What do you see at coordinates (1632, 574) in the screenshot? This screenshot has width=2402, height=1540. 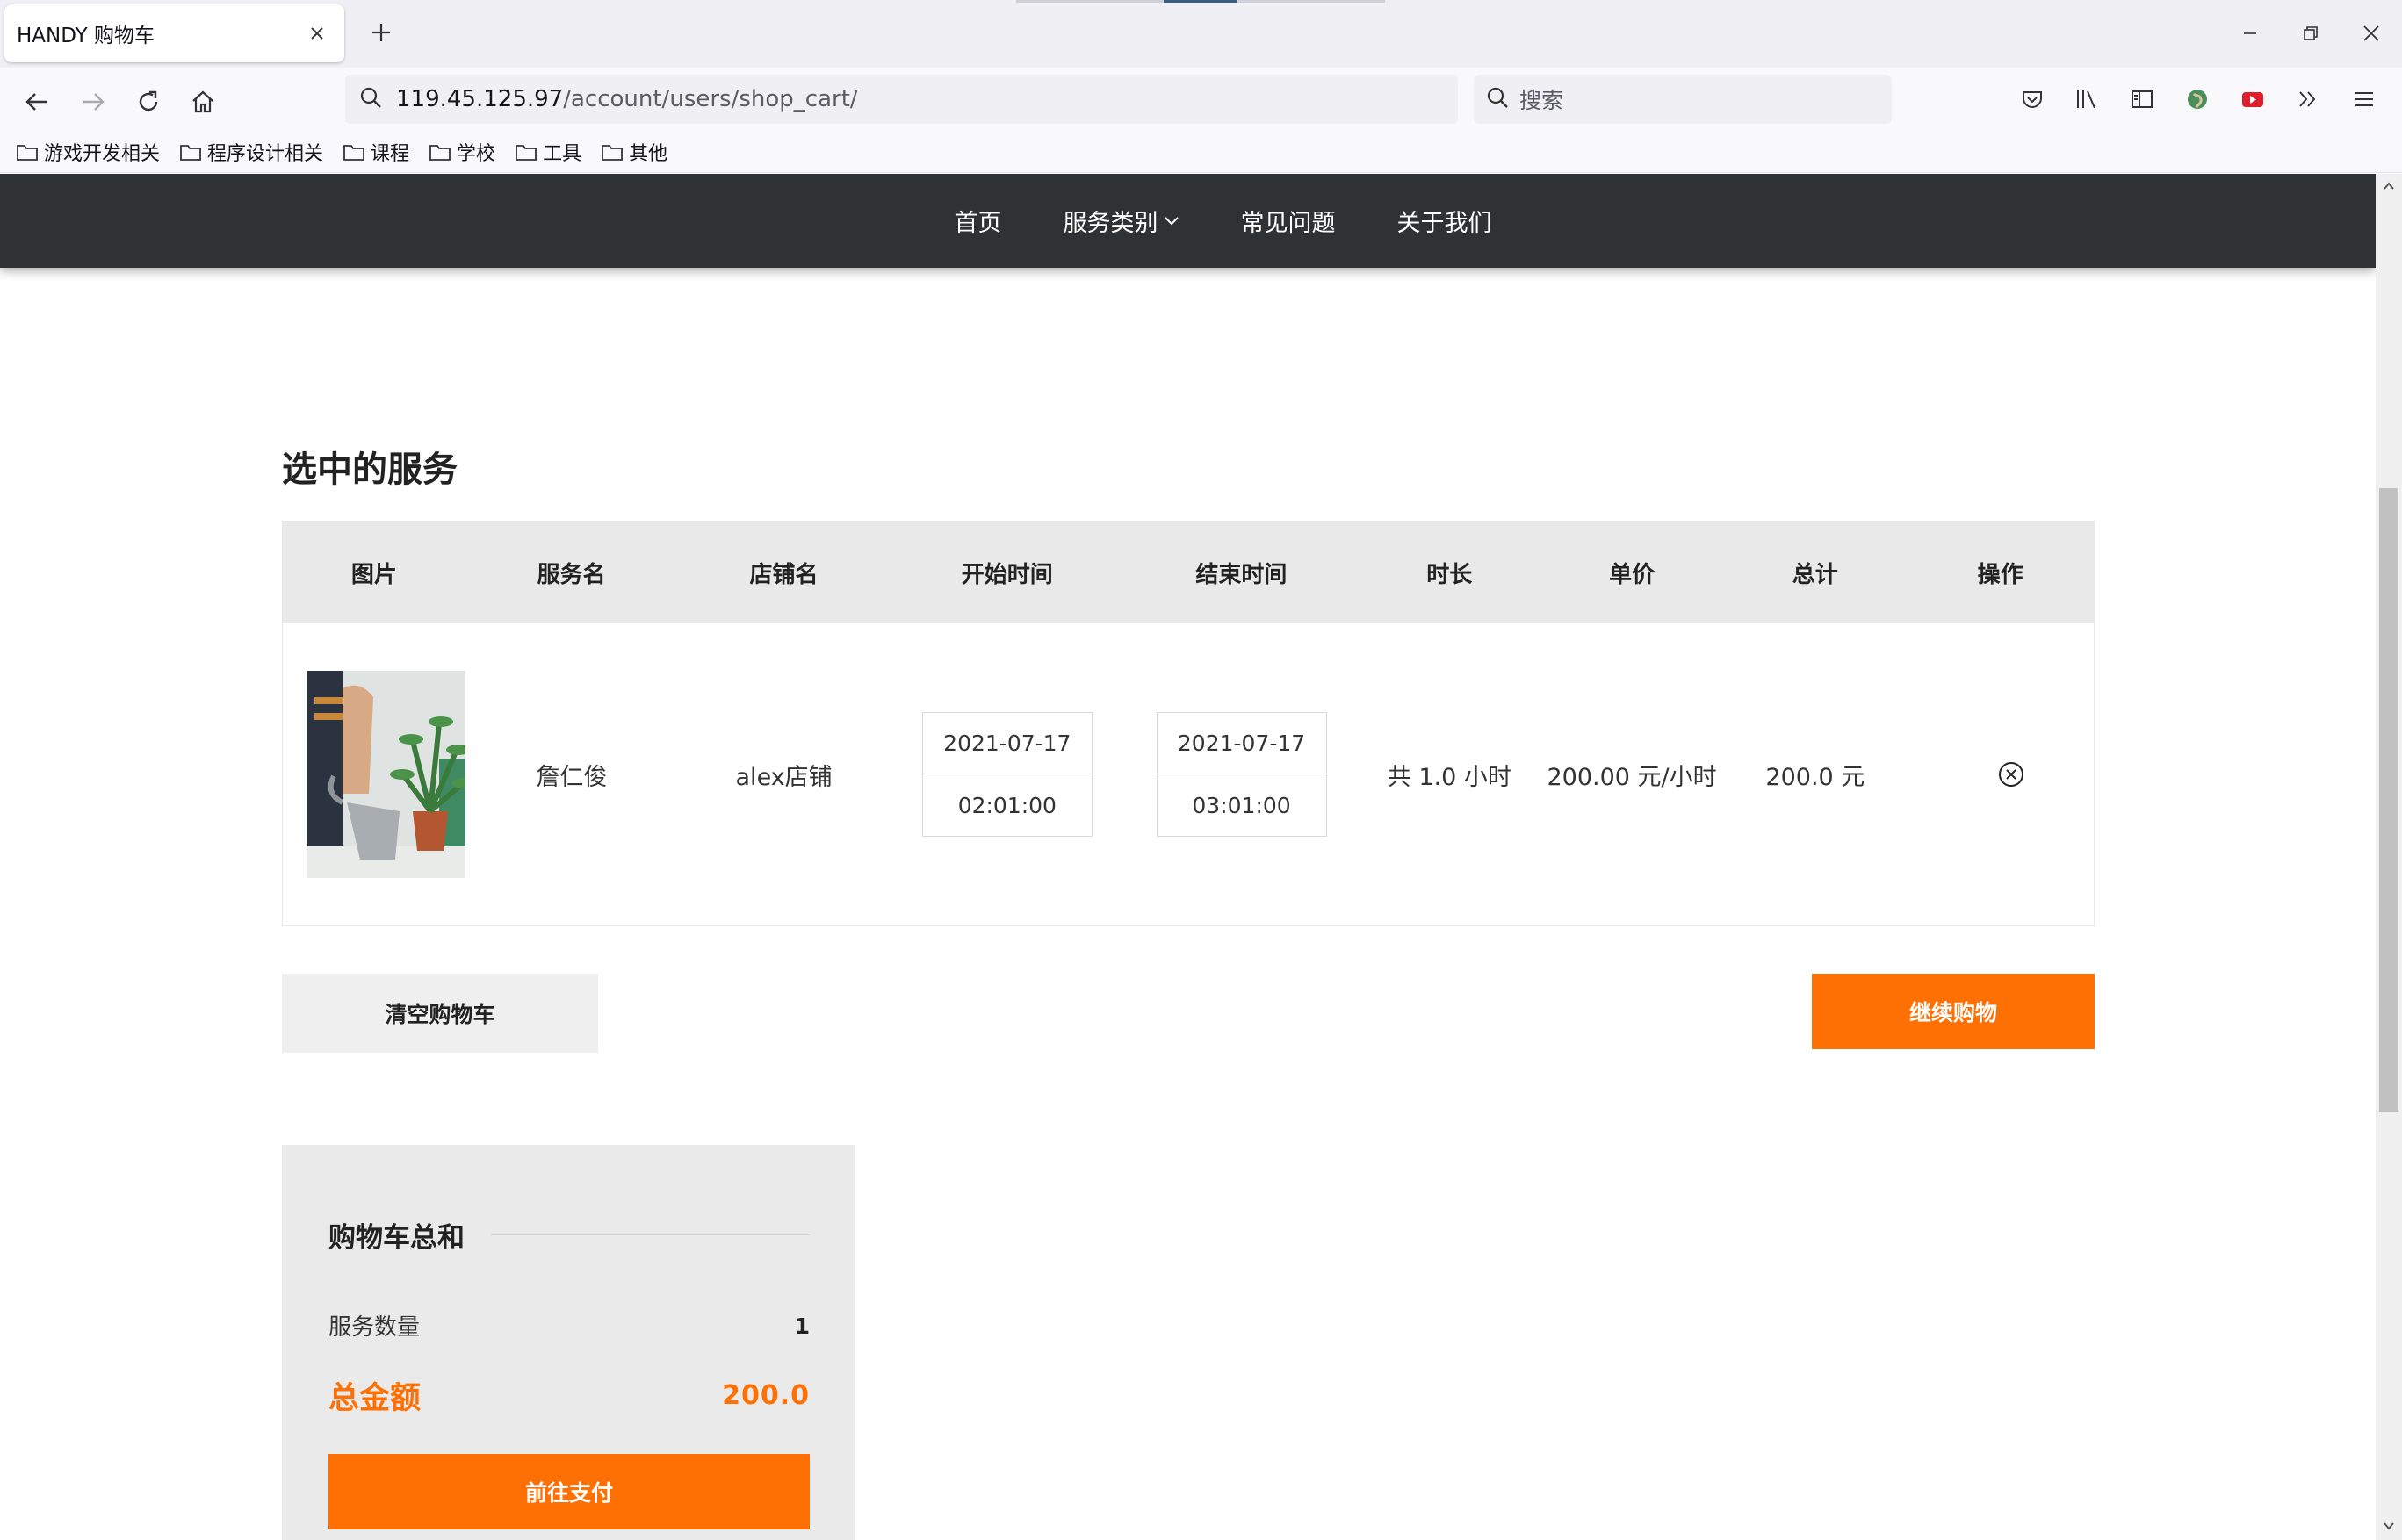 I see `column-header-unit-price: 单价` at bounding box center [1632, 574].